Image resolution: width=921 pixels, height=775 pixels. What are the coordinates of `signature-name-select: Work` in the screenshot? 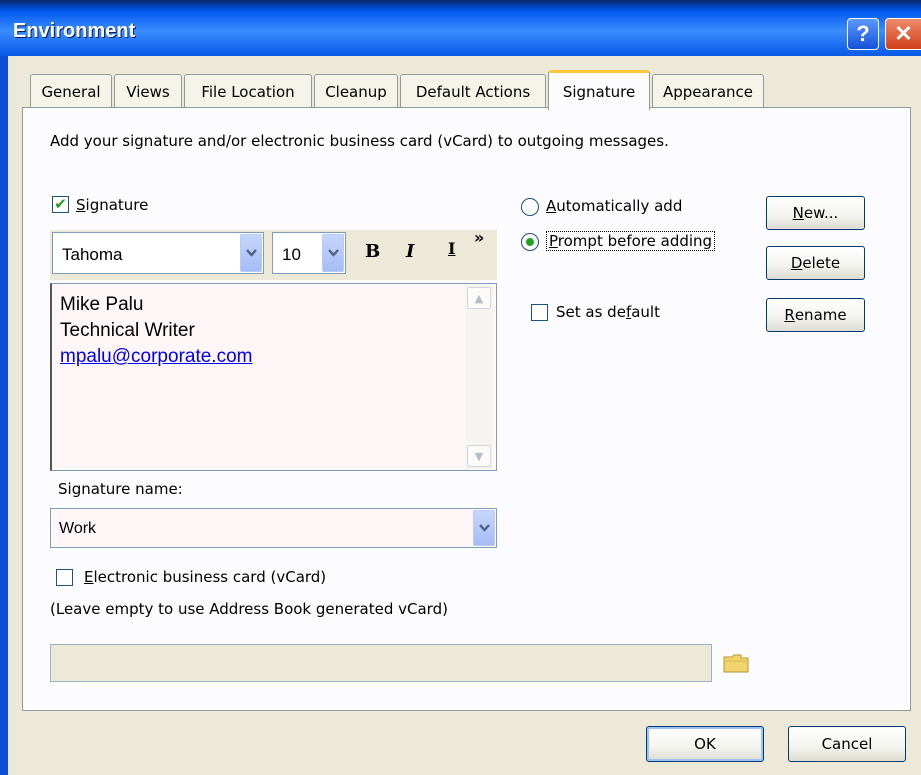 It's located at (273, 528).